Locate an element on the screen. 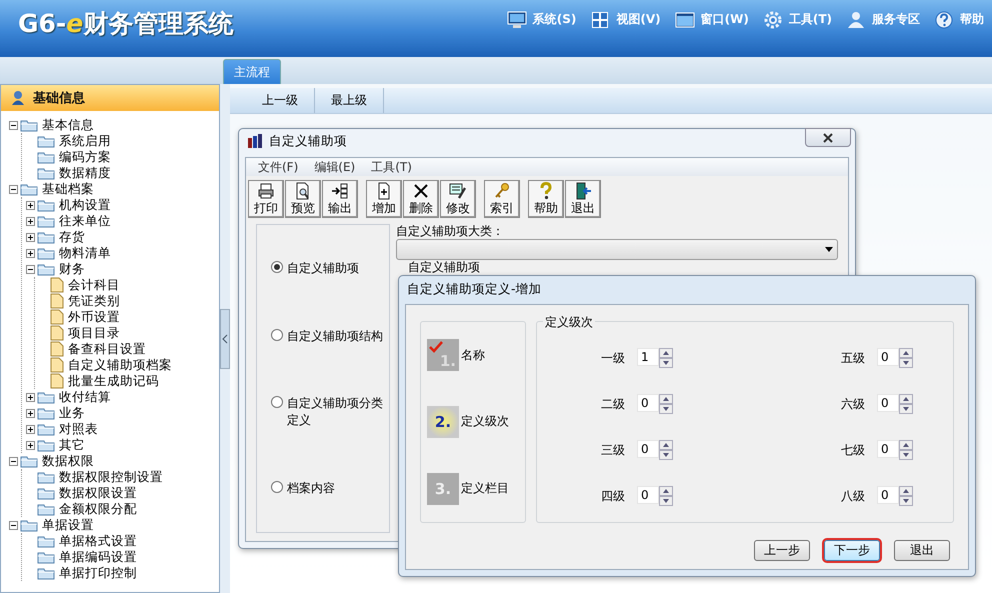  toolbar-button: 修改 is located at coordinates (458, 199).